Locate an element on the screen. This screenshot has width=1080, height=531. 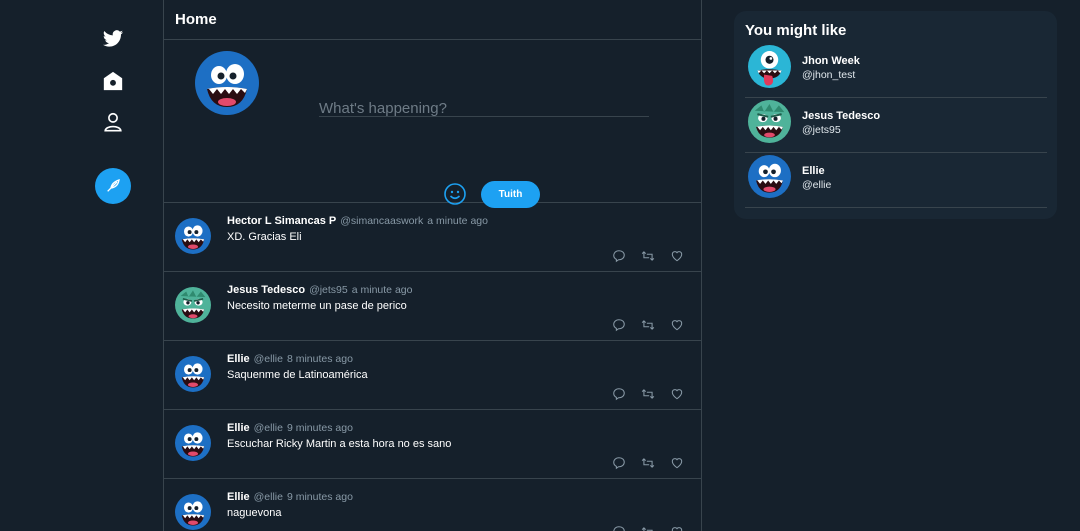
tweet-author-name: Jesus Tedesco is located at coordinates (266, 290).